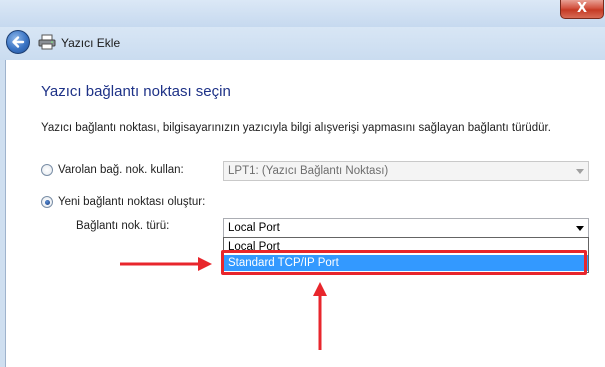 This screenshot has height=367, width=605. Describe the element at coordinates (166, 264) in the screenshot. I see `right-arrow-icon` at that location.